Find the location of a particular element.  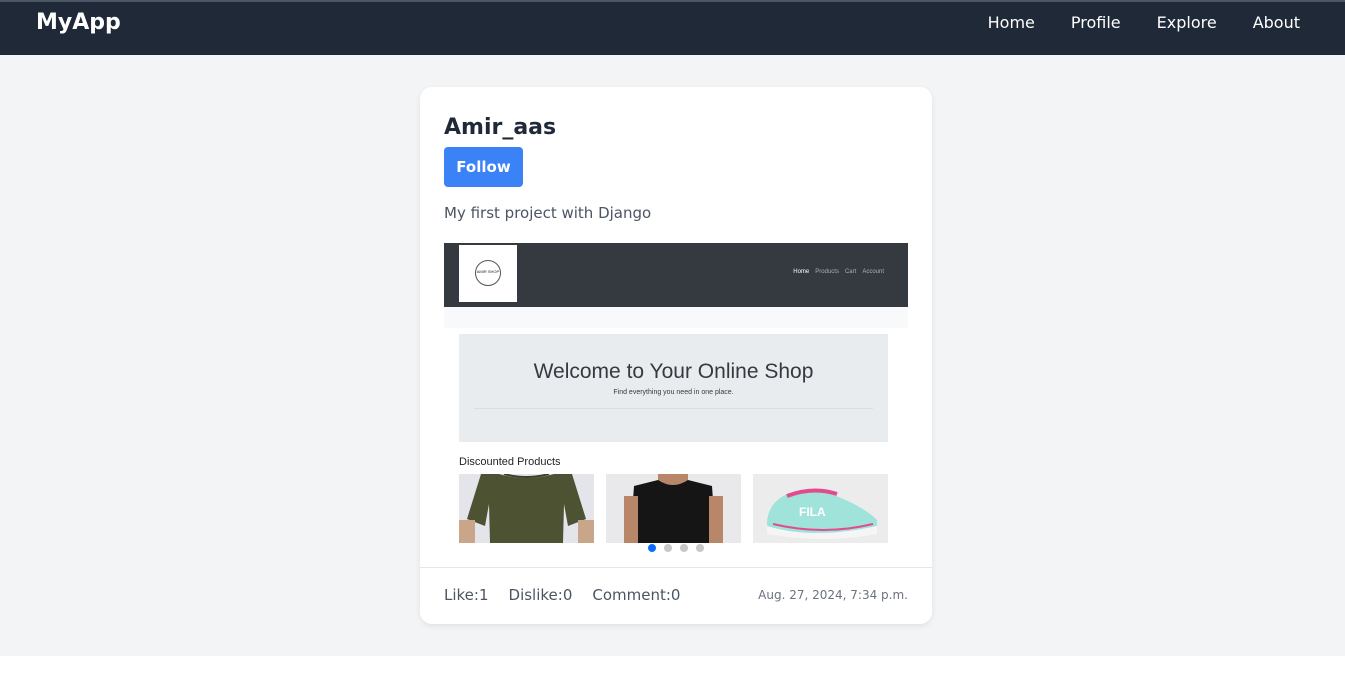

shop-nav-account: Account is located at coordinates (873, 272).